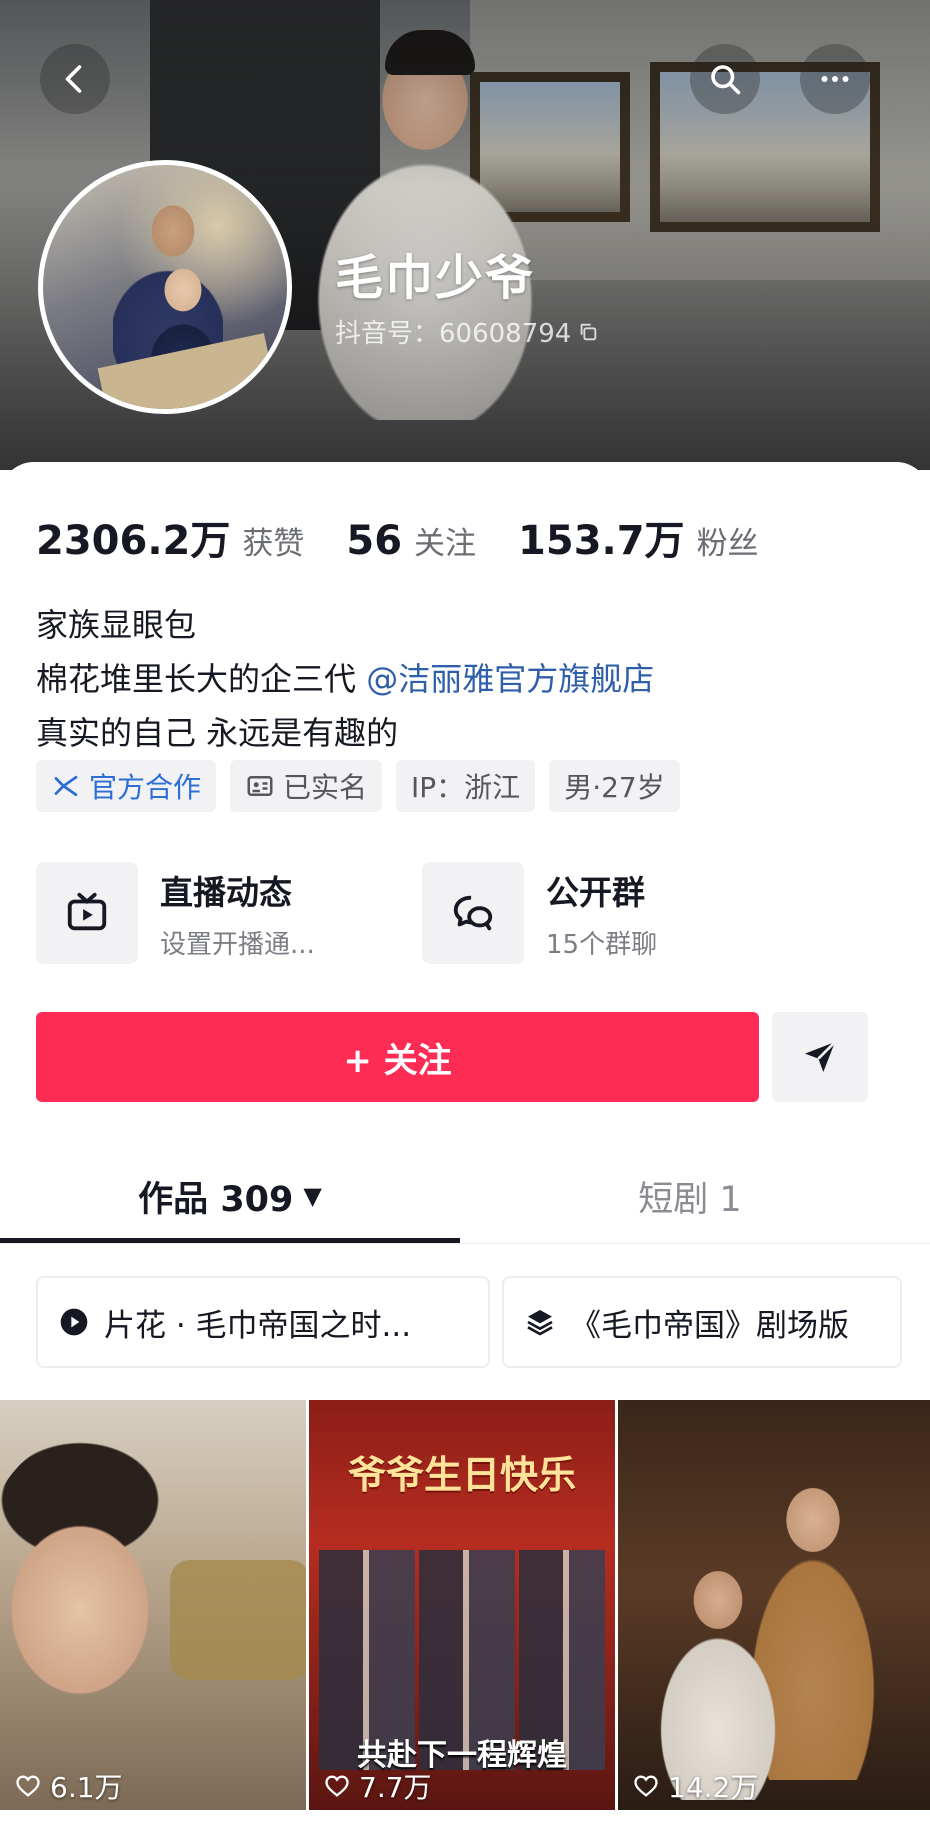 The image size is (930, 1828). I want to click on likes-count: 14.2万, so click(713, 1787).